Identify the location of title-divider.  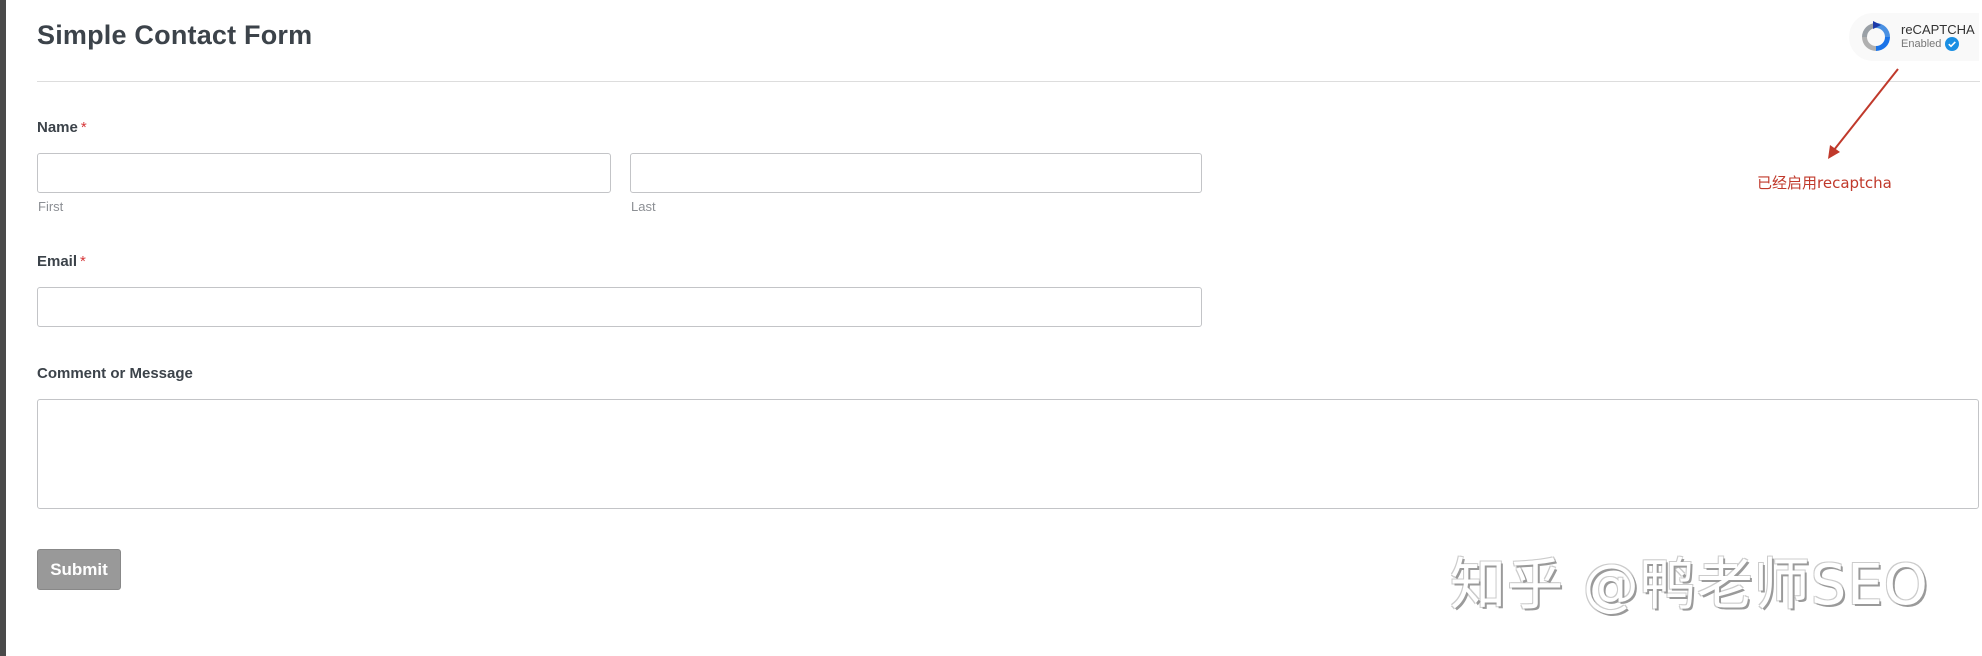
(1008, 81).